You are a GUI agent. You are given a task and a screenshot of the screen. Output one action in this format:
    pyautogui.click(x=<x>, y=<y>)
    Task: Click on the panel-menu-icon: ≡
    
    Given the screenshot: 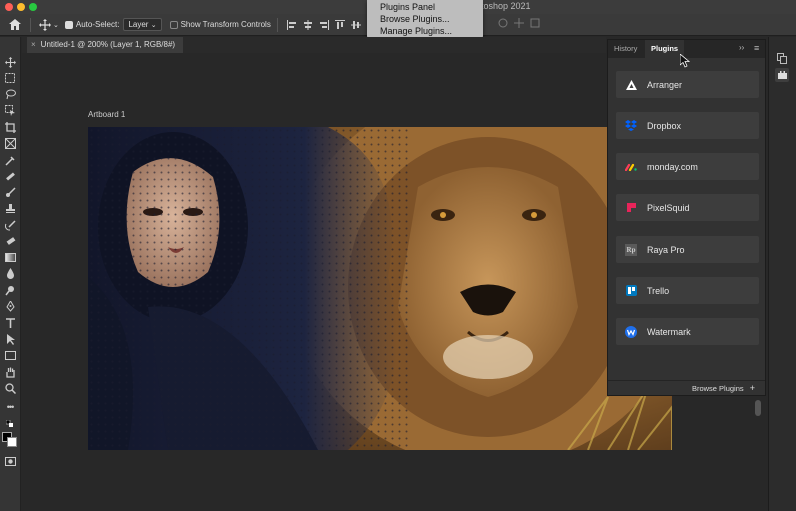 What is the action you would take?
    pyautogui.click(x=756, y=48)
    